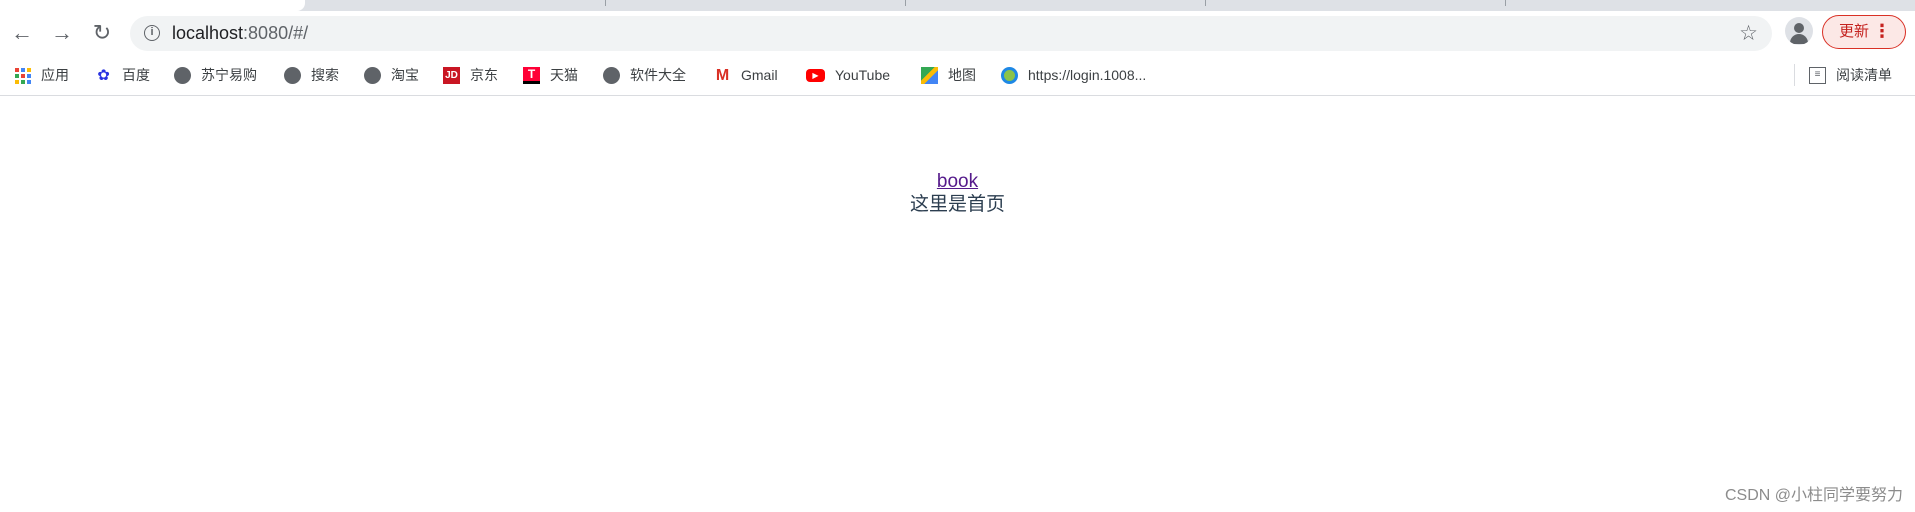 This screenshot has height=512, width=1915. I want to click on youtube-icon: ▶, so click(815, 75).